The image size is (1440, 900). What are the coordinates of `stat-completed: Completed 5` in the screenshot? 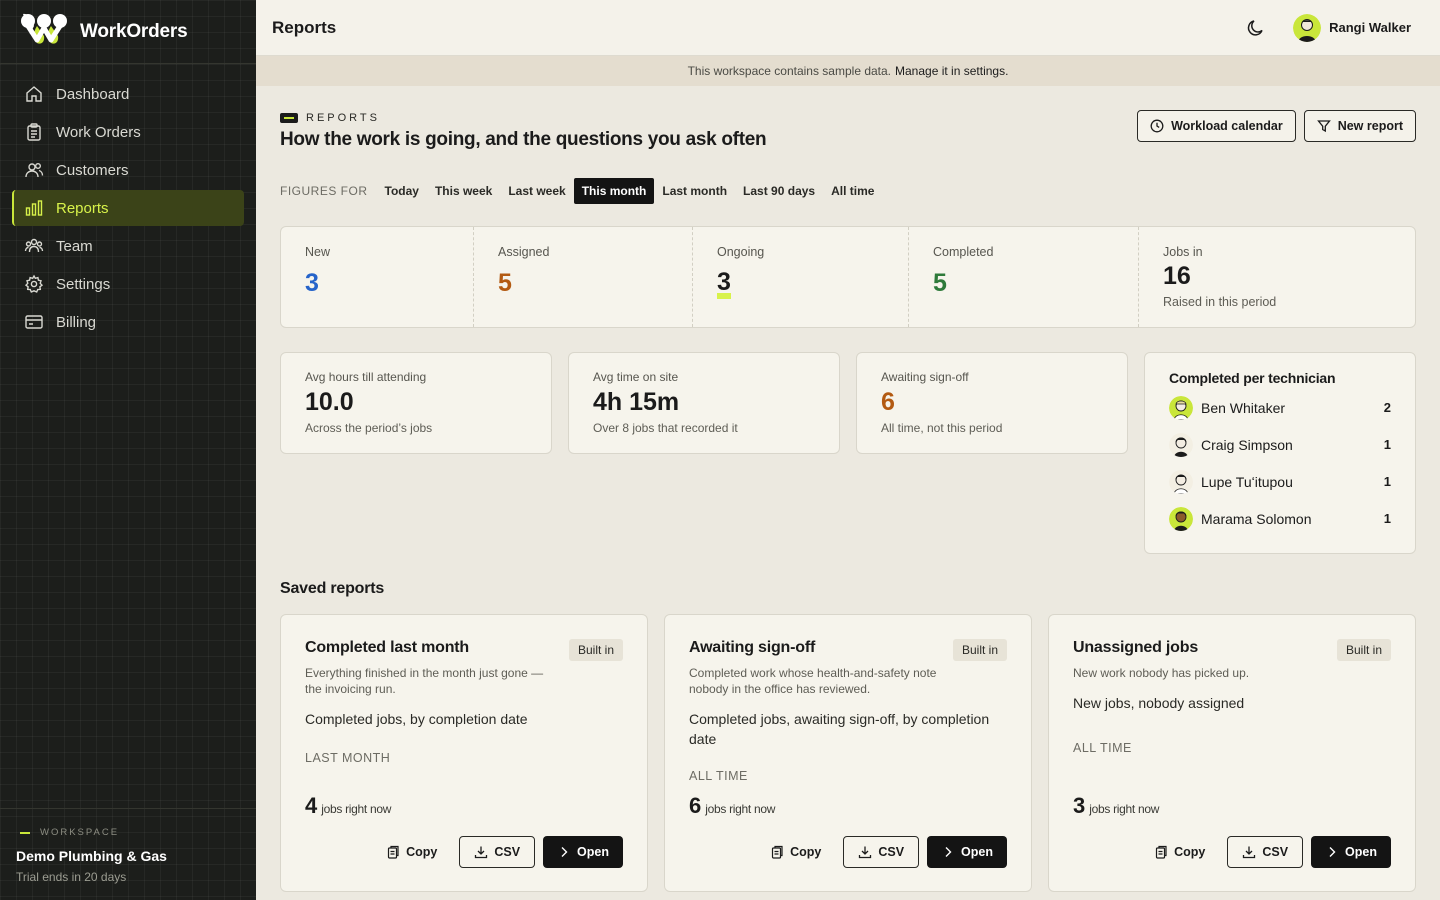 It's located at (1024, 277).